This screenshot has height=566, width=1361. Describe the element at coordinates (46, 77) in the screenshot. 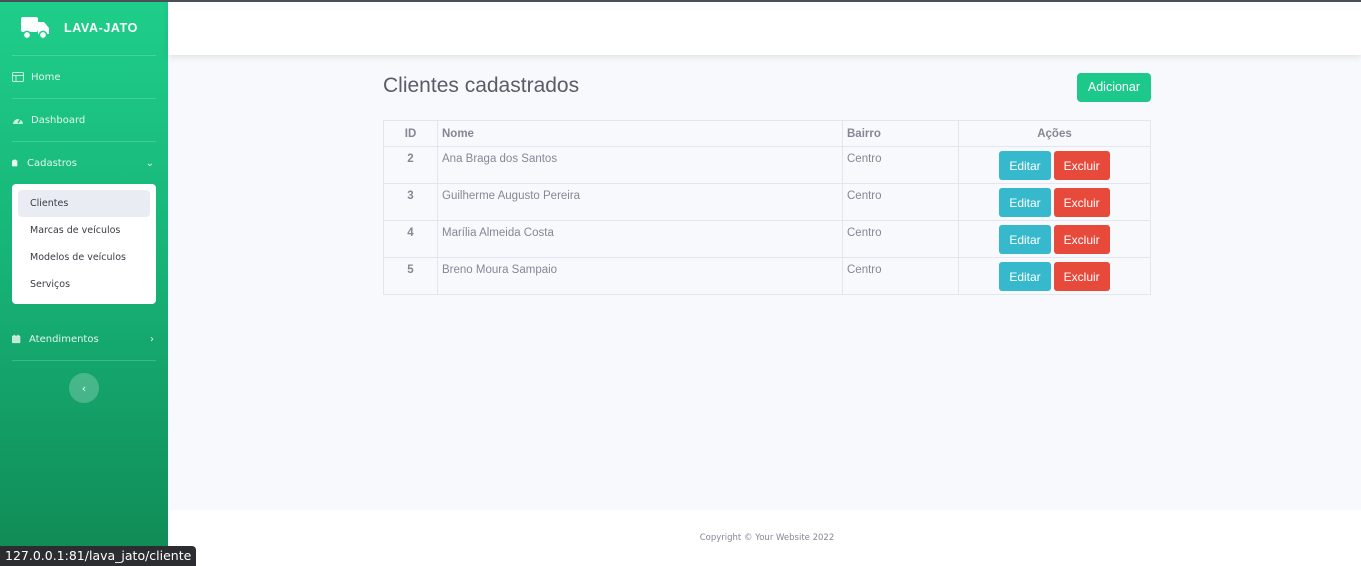

I see `sidebar-item-label: Home` at that location.